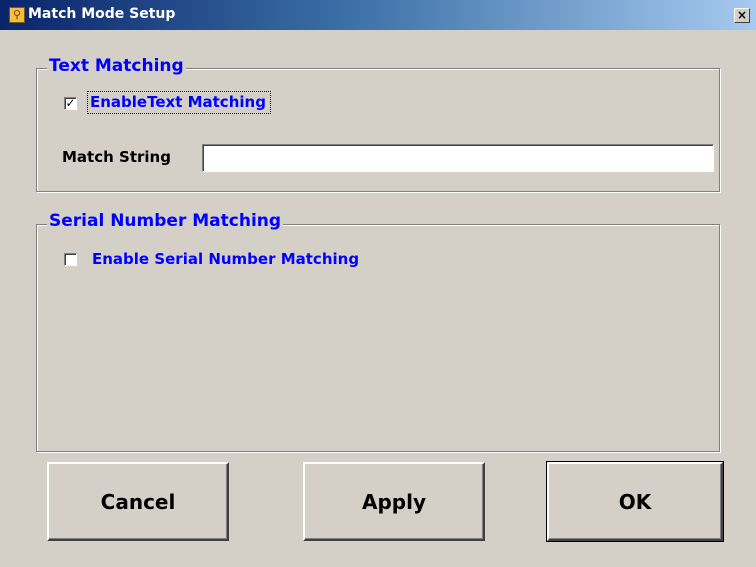 The width and height of the screenshot is (756, 567). What do you see at coordinates (742, 15) in the screenshot?
I see `close-button: ×` at bounding box center [742, 15].